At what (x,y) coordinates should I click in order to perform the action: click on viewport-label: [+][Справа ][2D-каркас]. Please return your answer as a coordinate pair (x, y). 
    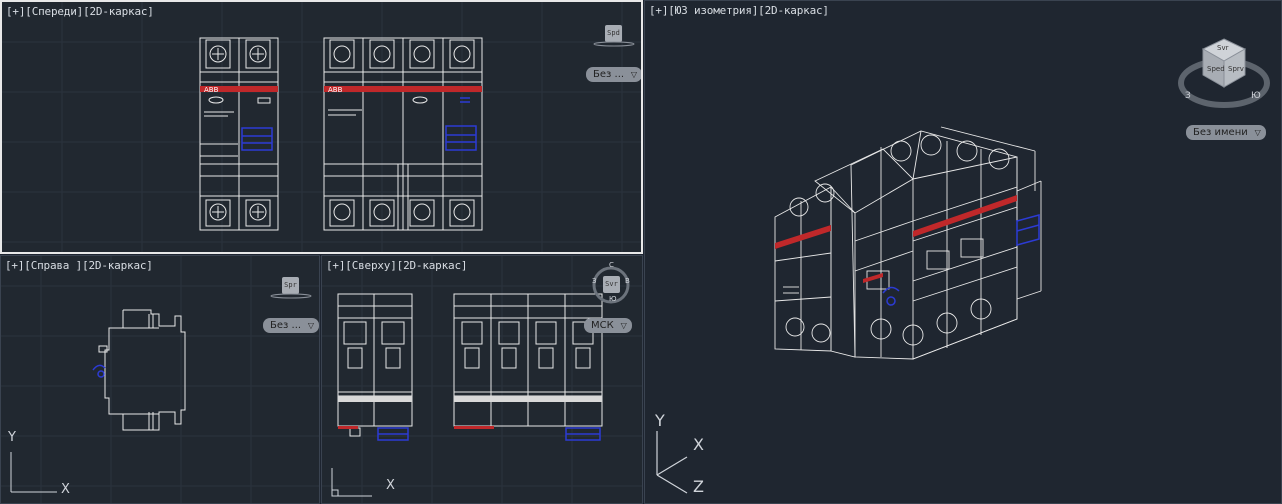
    Looking at the image, I should click on (79, 265).